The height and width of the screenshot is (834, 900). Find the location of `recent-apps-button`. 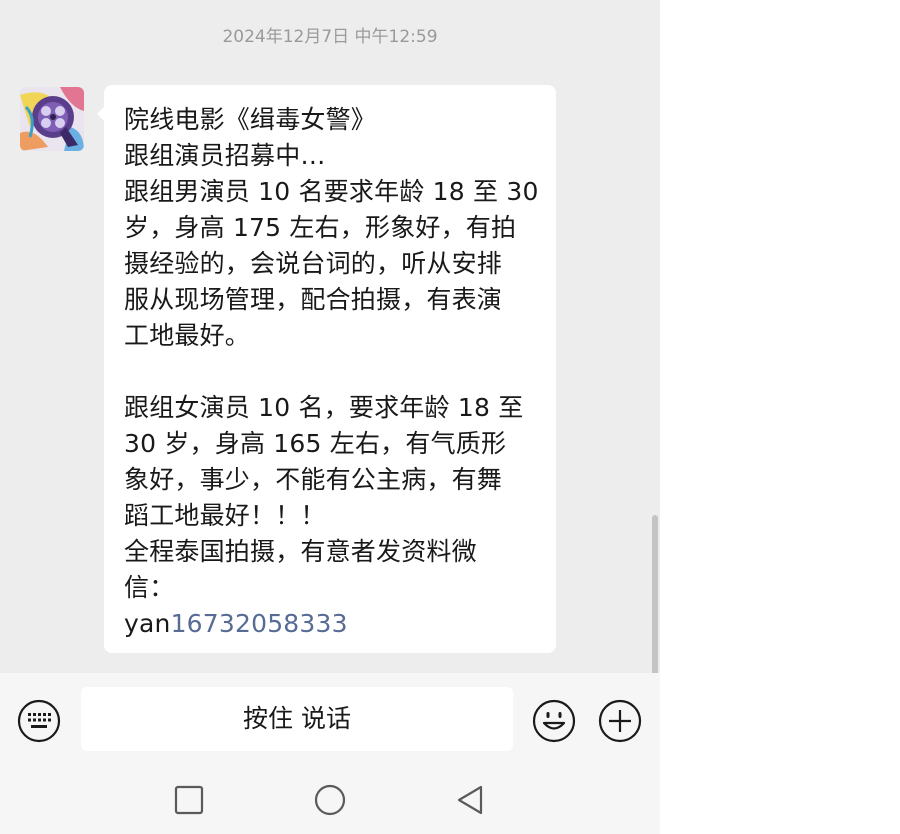

recent-apps-button is located at coordinates (189, 800).